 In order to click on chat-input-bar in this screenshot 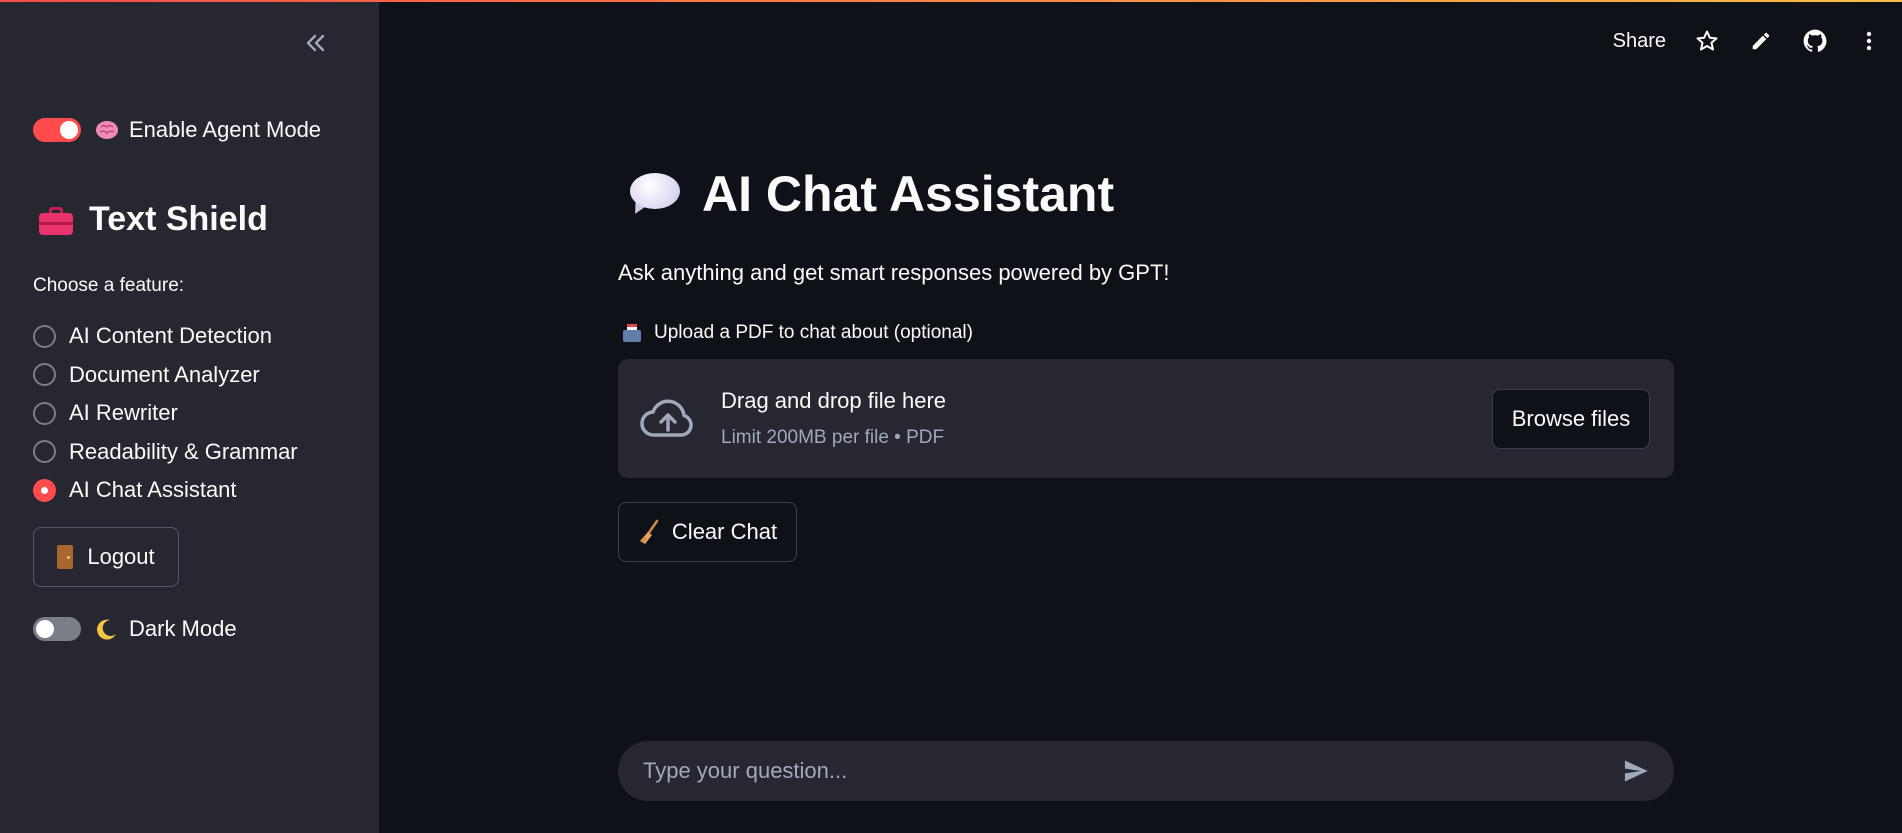, I will do `click(1146, 771)`.